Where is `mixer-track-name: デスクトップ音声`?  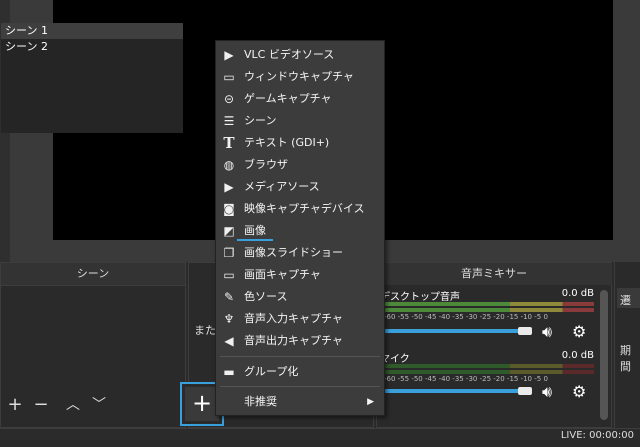 mixer-track-name: デスクトップ音声 is located at coordinates (420, 297).